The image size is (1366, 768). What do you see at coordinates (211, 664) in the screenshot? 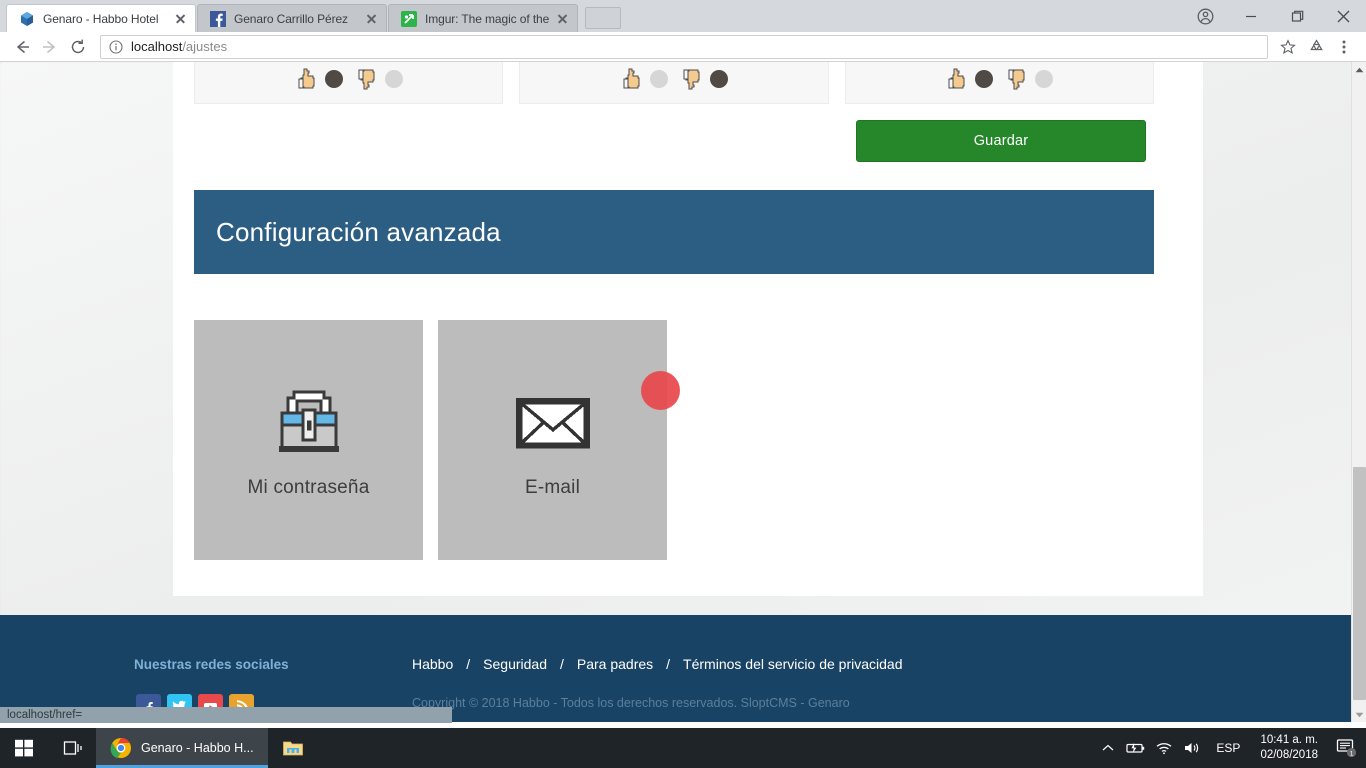
I see `footer-social-title: Nuestras redes sociales` at bounding box center [211, 664].